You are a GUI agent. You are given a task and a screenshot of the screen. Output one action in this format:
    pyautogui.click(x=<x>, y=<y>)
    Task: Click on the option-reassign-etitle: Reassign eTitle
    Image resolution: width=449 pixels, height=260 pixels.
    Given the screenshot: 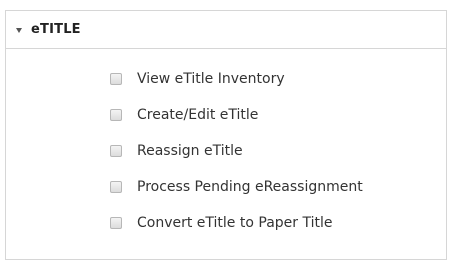 What is the action you would take?
    pyautogui.click(x=176, y=151)
    